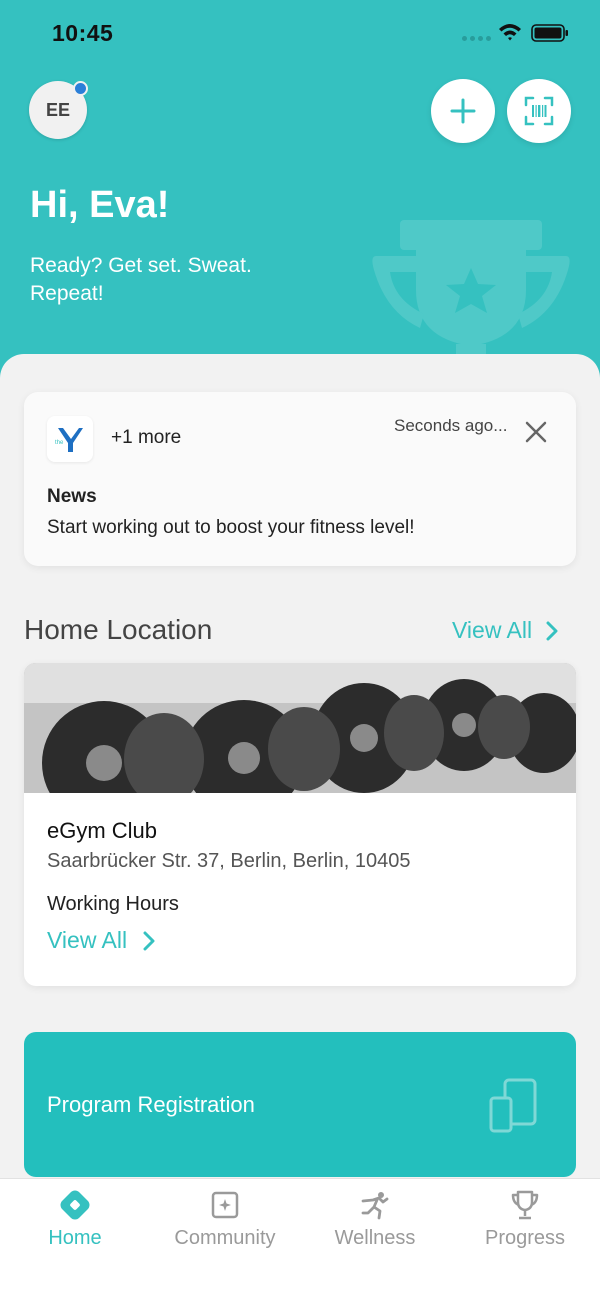 Image resolution: width=600 pixels, height=1299 pixels. What do you see at coordinates (141, 279) in the screenshot?
I see `greeting-tagline: Ready? Get set. Sweat. Repeat!` at bounding box center [141, 279].